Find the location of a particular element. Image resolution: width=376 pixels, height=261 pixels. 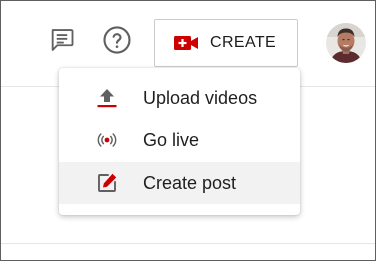

menu-item-upload-videos: Upload videos is located at coordinates (179, 98).